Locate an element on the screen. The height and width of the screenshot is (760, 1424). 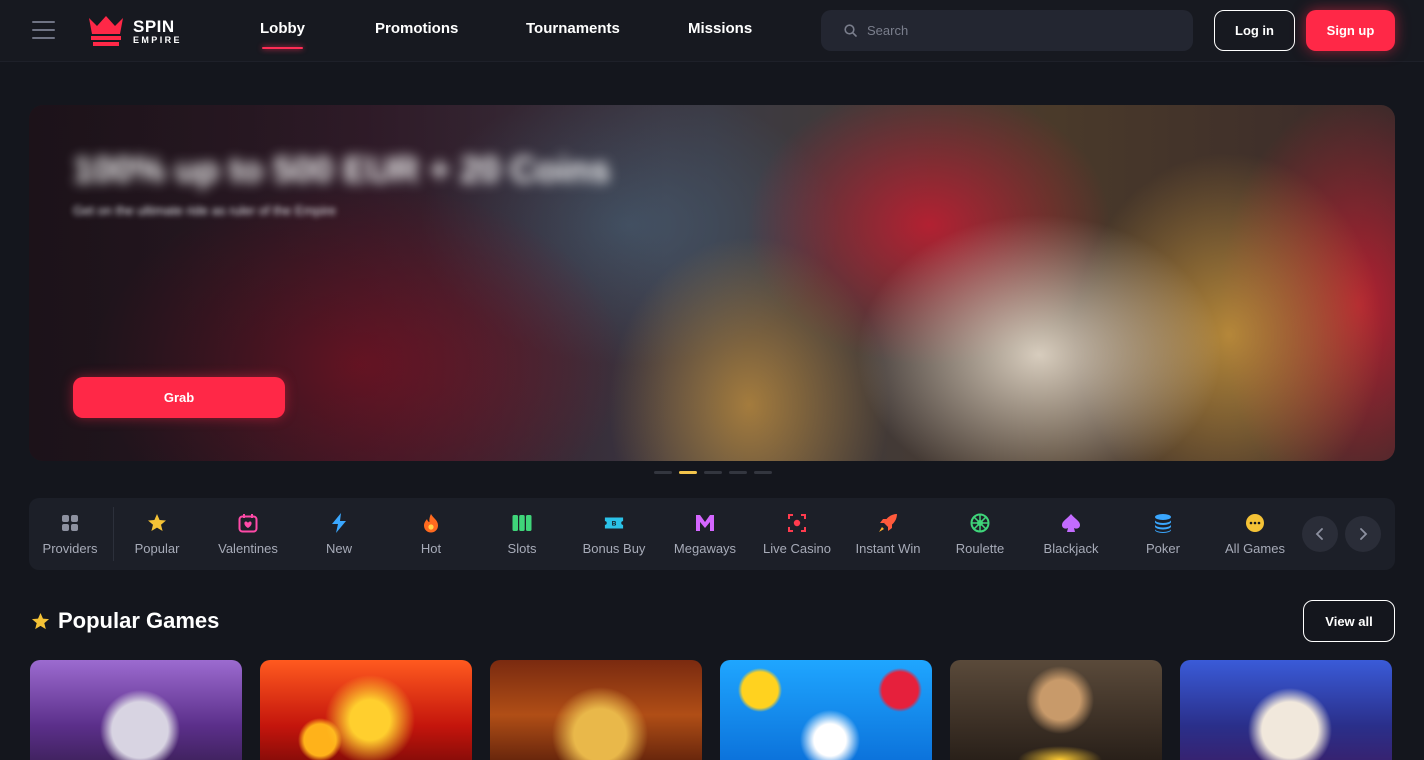
ticket-icon: B is located at coordinates (614, 522).